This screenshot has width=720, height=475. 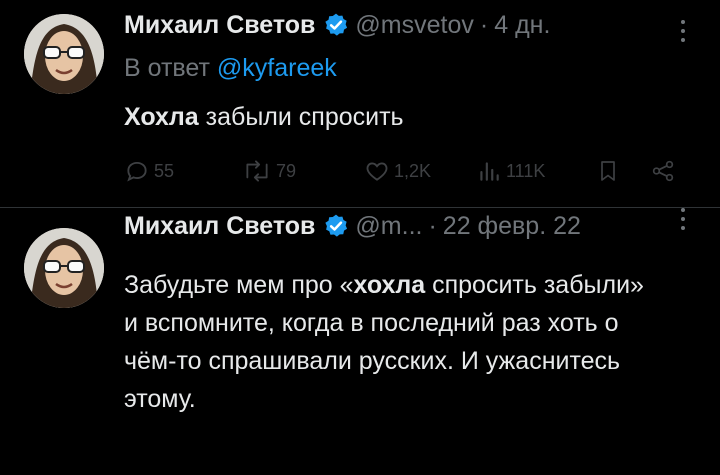 What do you see at coordinates (149, 171) in the screenshot?
I see `reply-button: 55` at bounding box center [149, 171].